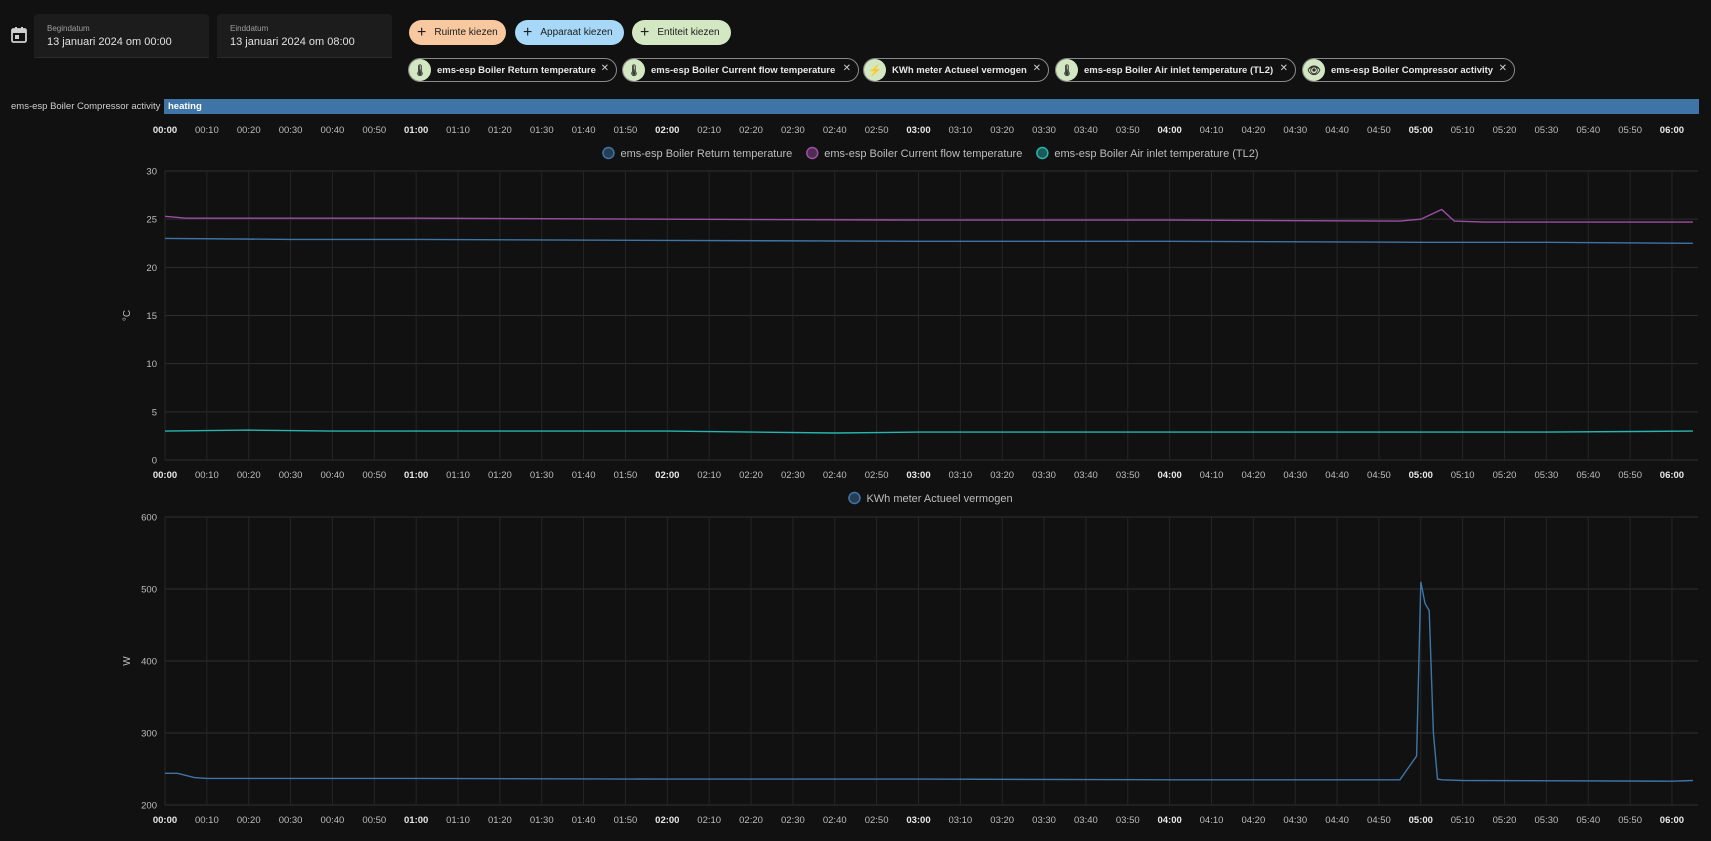 Image resolution: width=1711 pixels, height=841 pixels. Describe the element at coordinates (1314, 70) in the screenshot. I see `eye-icon: 👁` at that location.